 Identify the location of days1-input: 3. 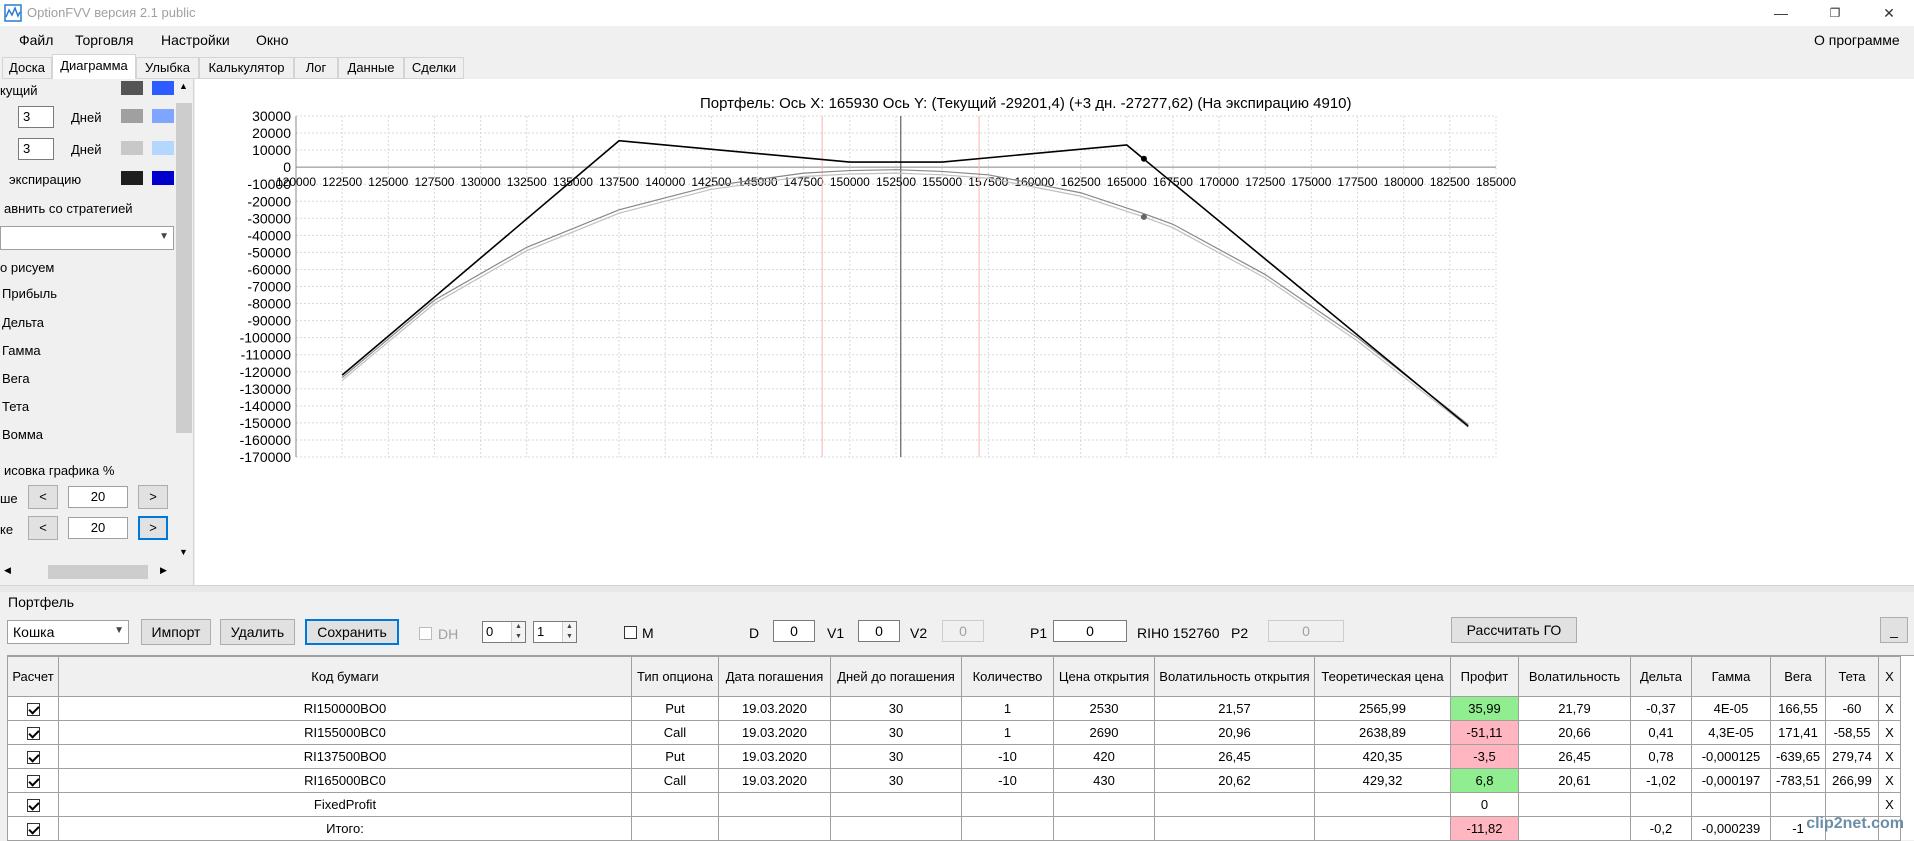
(36, 117).